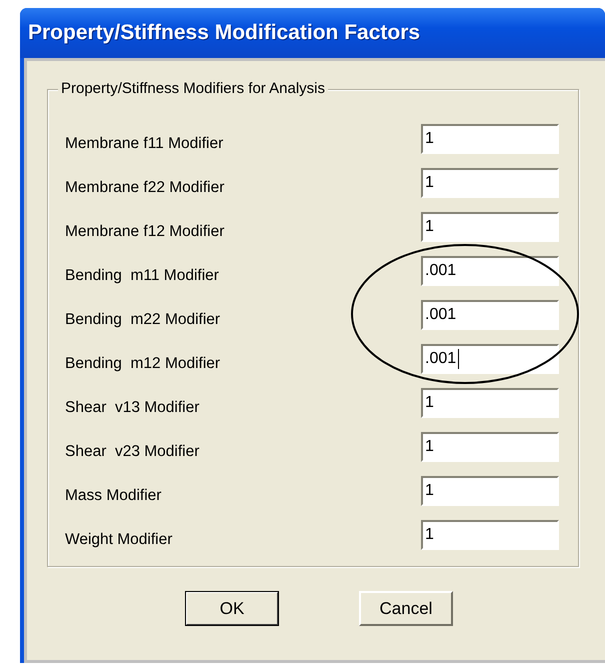 Image resolution: width=605 pixels, height=665 pixels. Describe the element at coordinates (406, 608) in the screenshot. I see `cancel-button: Cancel` at that location.